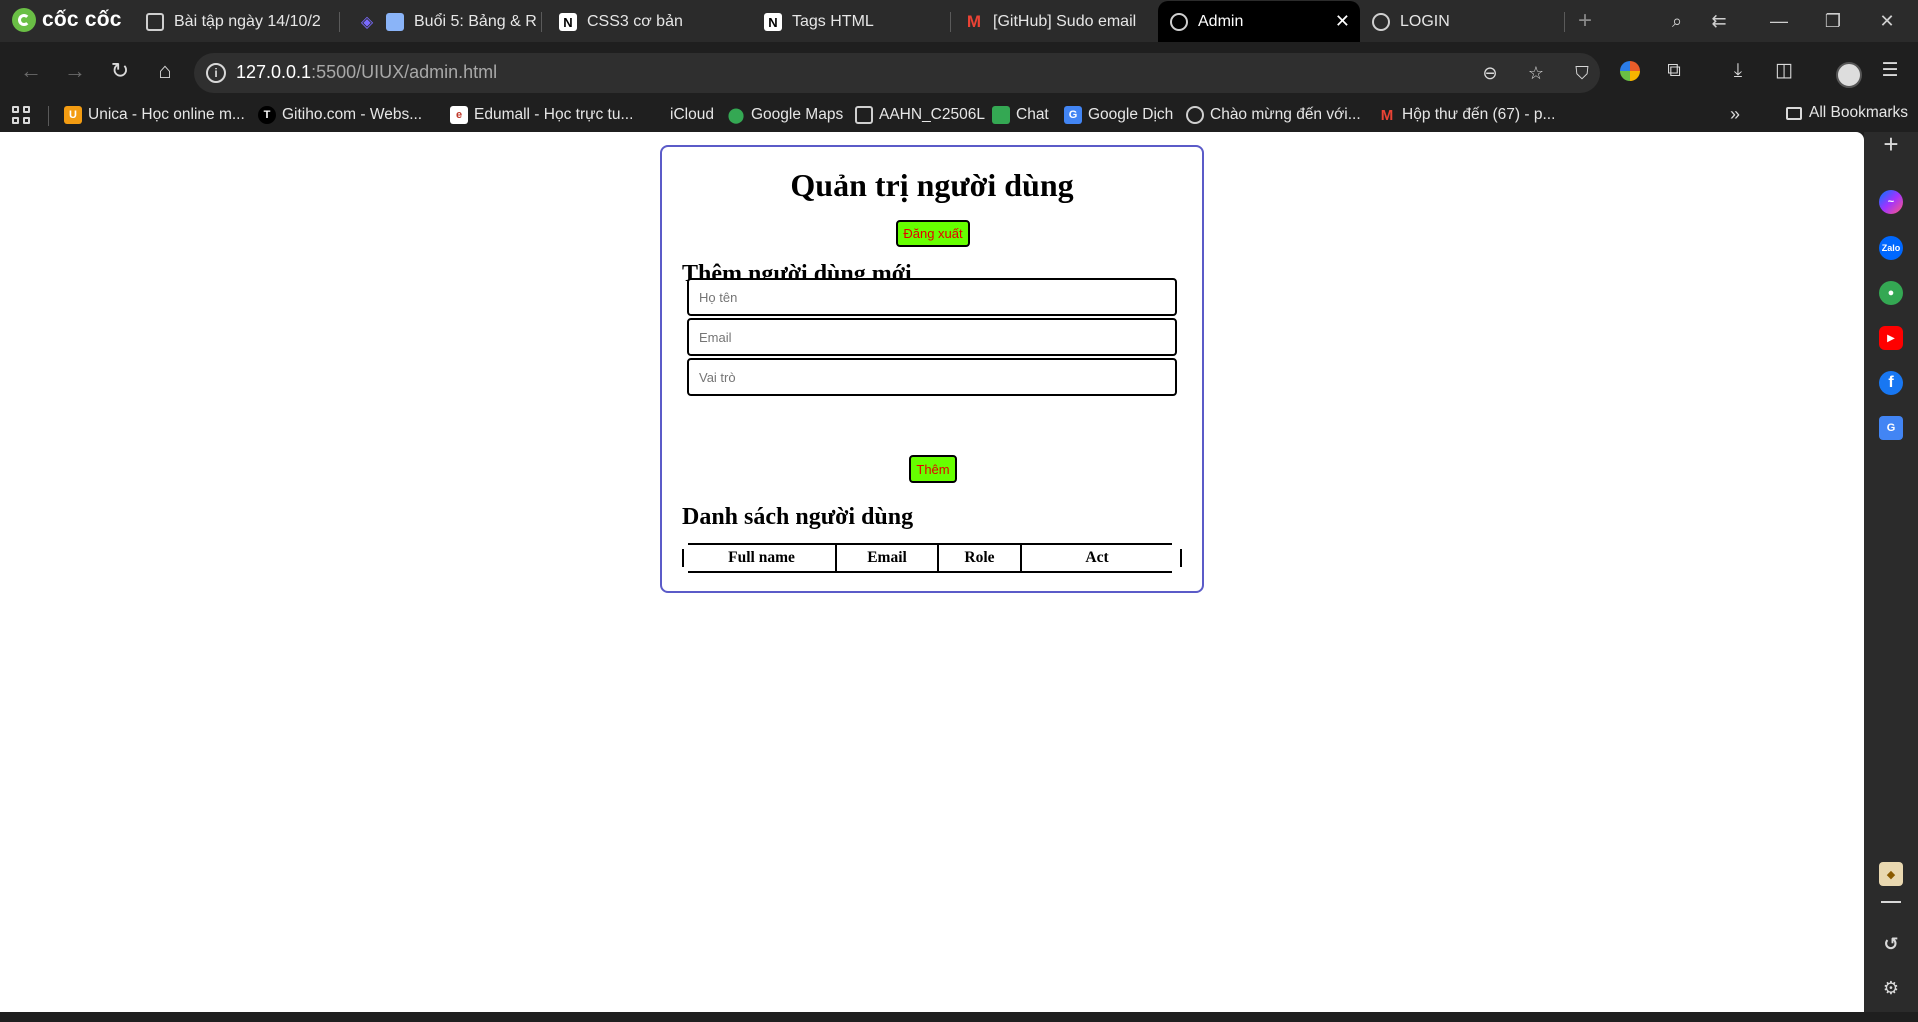 The image size is (1918, 1022). What do you see at coordinates (692, 114) in the screenshot?
I see `bookmark-label: iCloud` at bounding box center [692, 114].